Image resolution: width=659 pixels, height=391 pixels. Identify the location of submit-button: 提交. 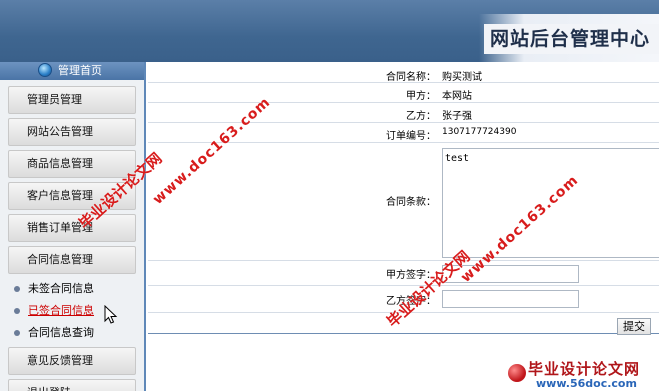
(634, 326).